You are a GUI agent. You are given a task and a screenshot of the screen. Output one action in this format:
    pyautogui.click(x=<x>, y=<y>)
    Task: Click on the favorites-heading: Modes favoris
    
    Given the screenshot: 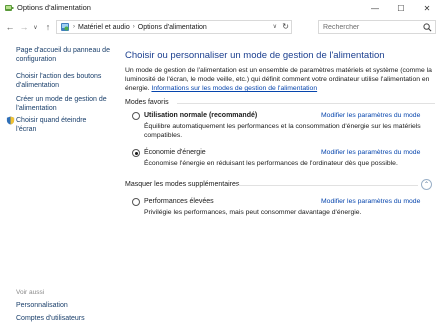 What is the action you would take?
    pyautogui.click(x=147, y=102)
    